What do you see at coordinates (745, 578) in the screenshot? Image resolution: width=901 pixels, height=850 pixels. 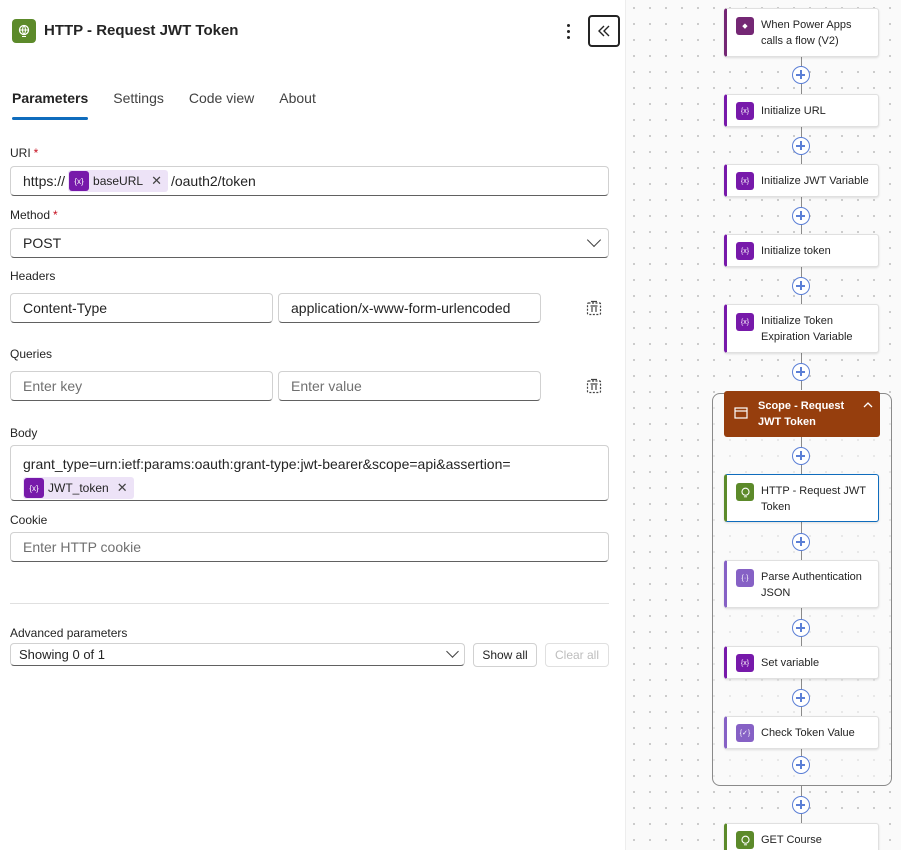 I see `parse-json-icon: {·}` at bounding box center [745, 578].